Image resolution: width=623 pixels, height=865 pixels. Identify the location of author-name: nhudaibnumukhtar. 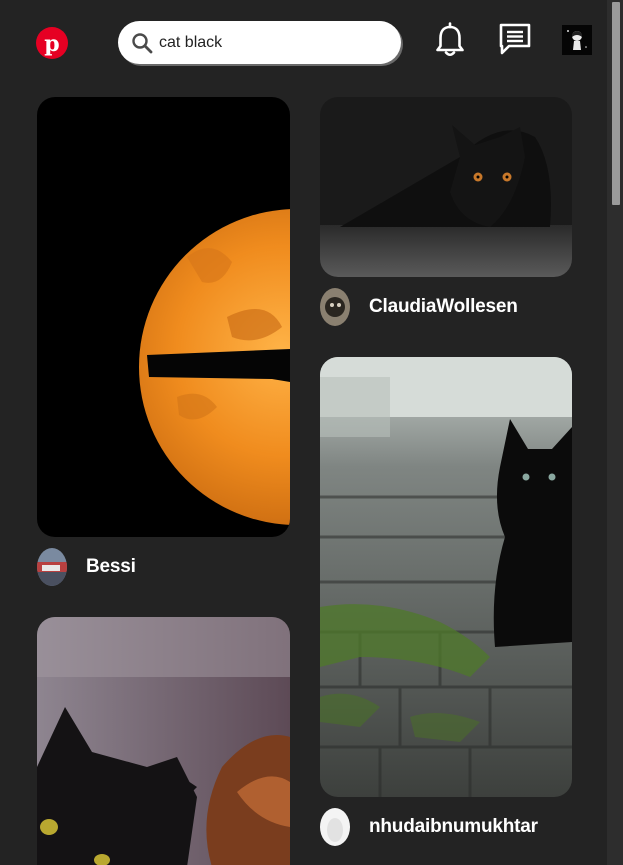
(453, 826).